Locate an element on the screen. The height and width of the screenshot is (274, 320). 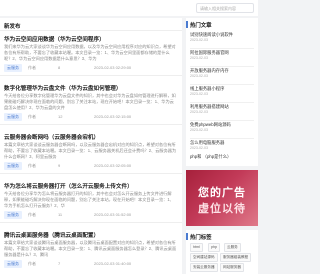
ad-text-line2: 虚位以待 is located at coordinates (222, 209).